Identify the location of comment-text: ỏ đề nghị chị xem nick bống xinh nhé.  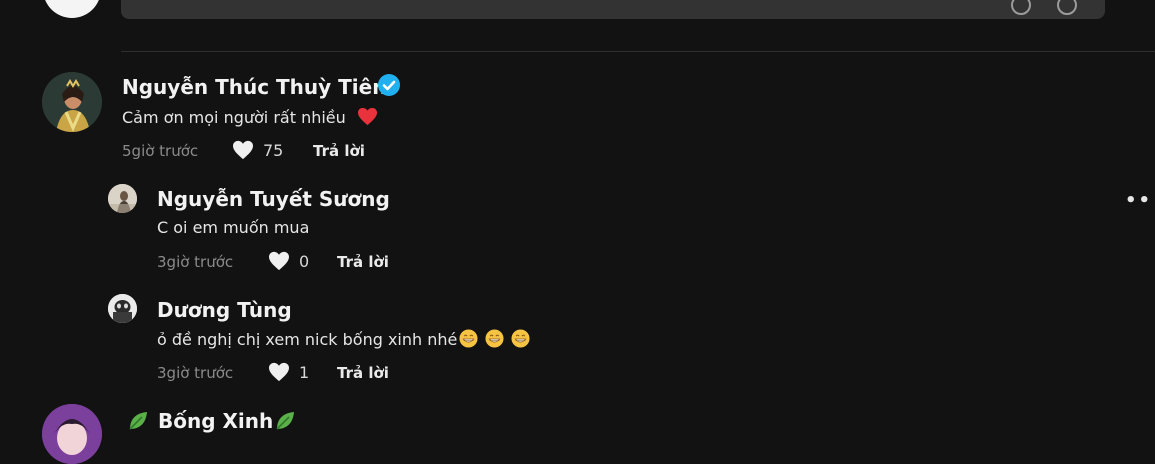
(343, 339).